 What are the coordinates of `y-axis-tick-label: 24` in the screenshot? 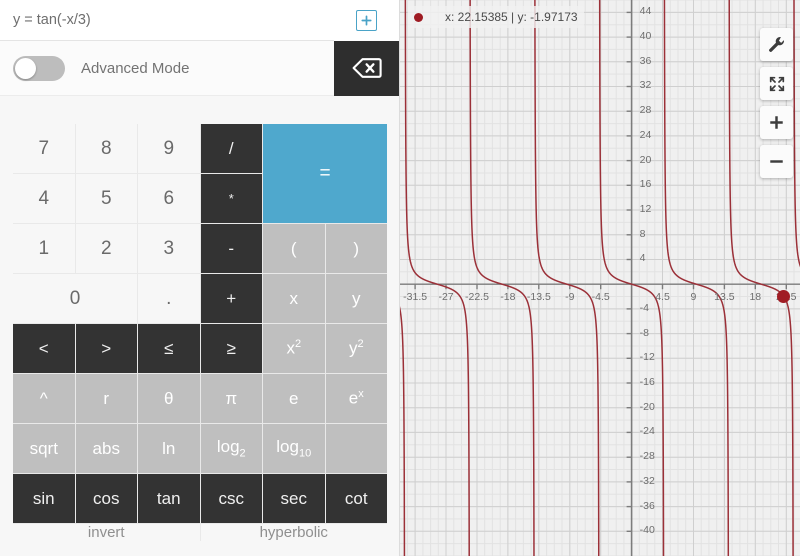 It's located at (645, 134).